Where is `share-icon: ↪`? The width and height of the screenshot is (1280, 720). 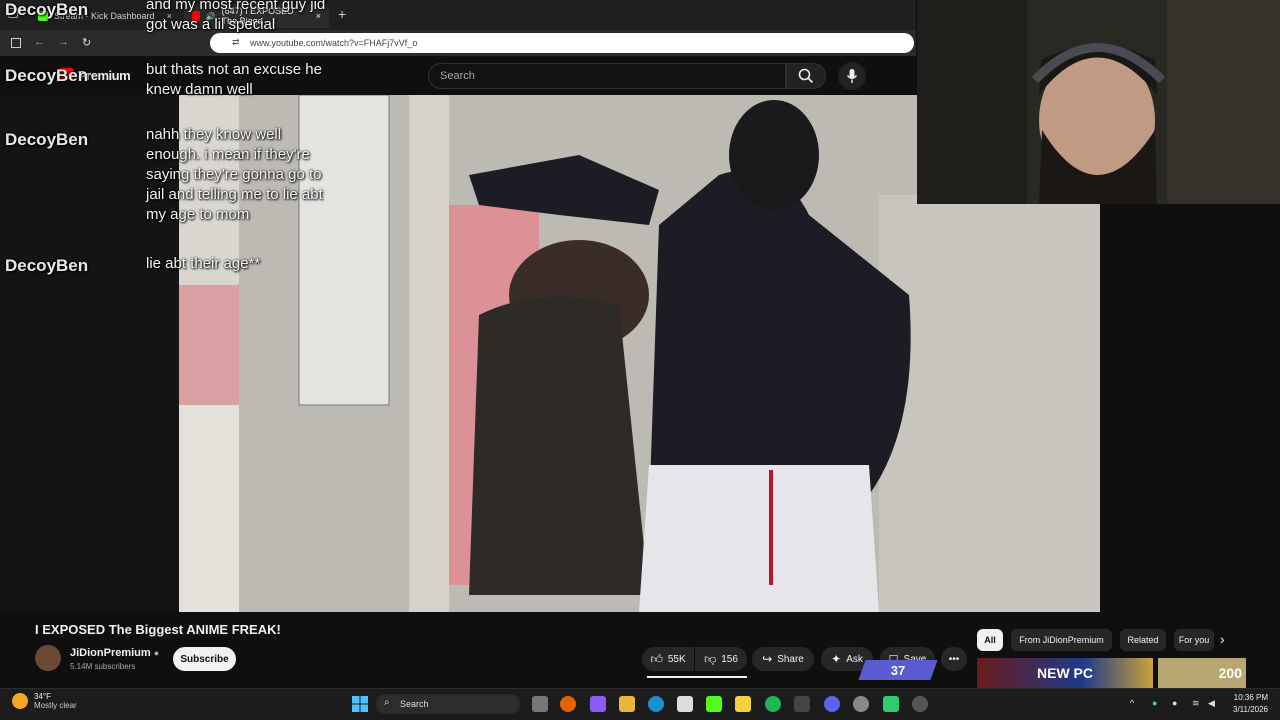
share-icon: ↪ is located at coordinates (767, 659).